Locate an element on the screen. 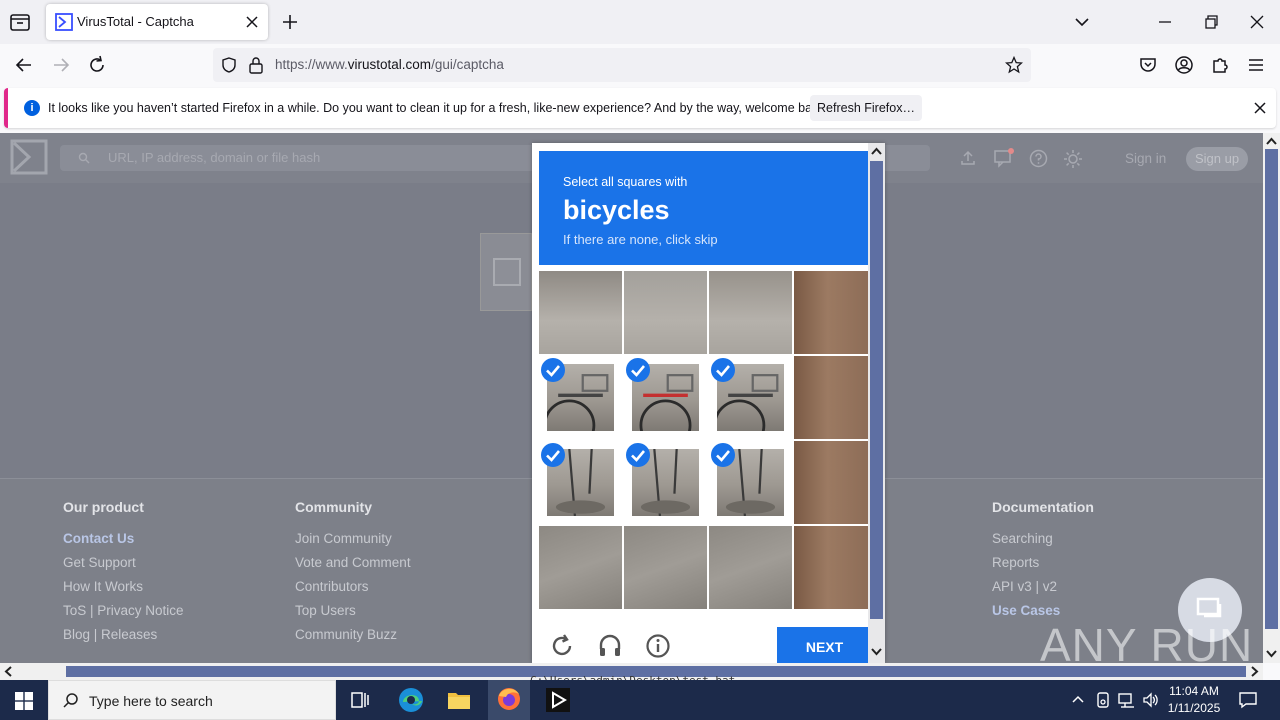  taskbar-search: Type here to search is located at coordinates (192, 700).